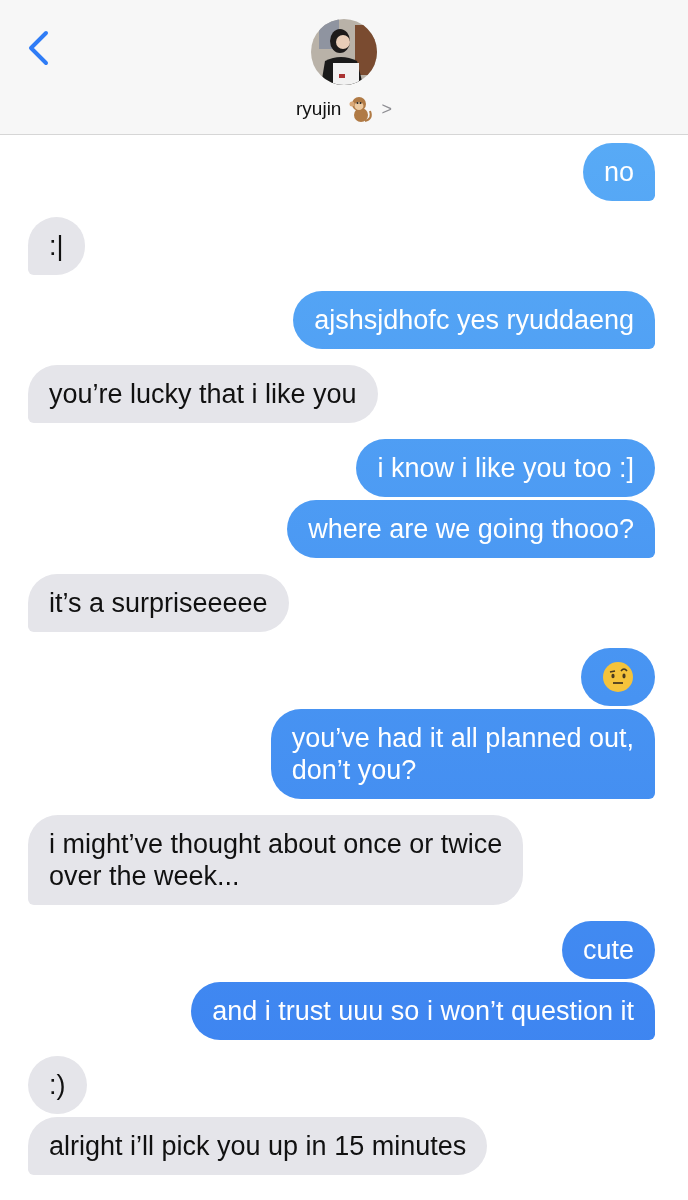 This screenshot has height=1200, width=688. What do you see at coordinates (319, 109) in the screenshot?
I see `contact-name: ryujin` at bounding box center [319, 109].